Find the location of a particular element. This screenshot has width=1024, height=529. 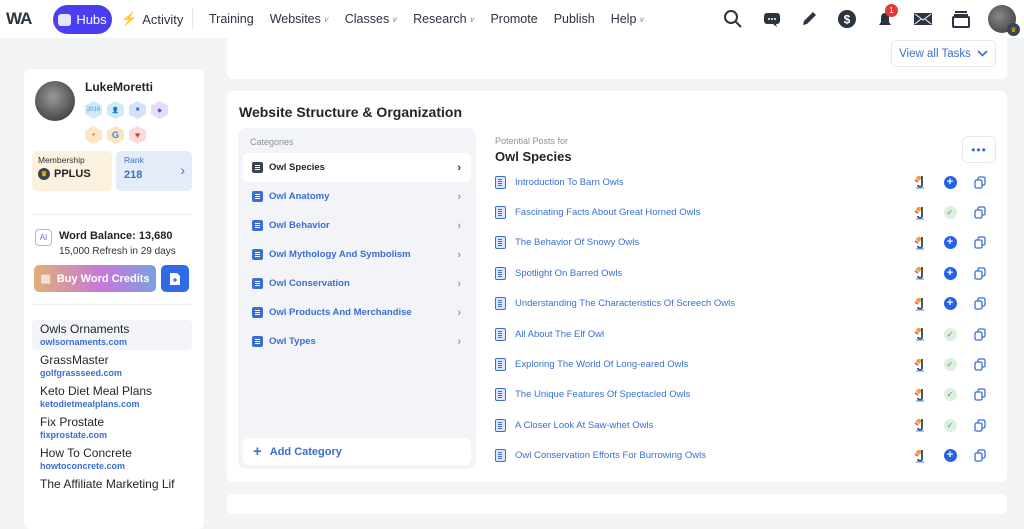

nav-training: Training is located at coordinates (231, 19).